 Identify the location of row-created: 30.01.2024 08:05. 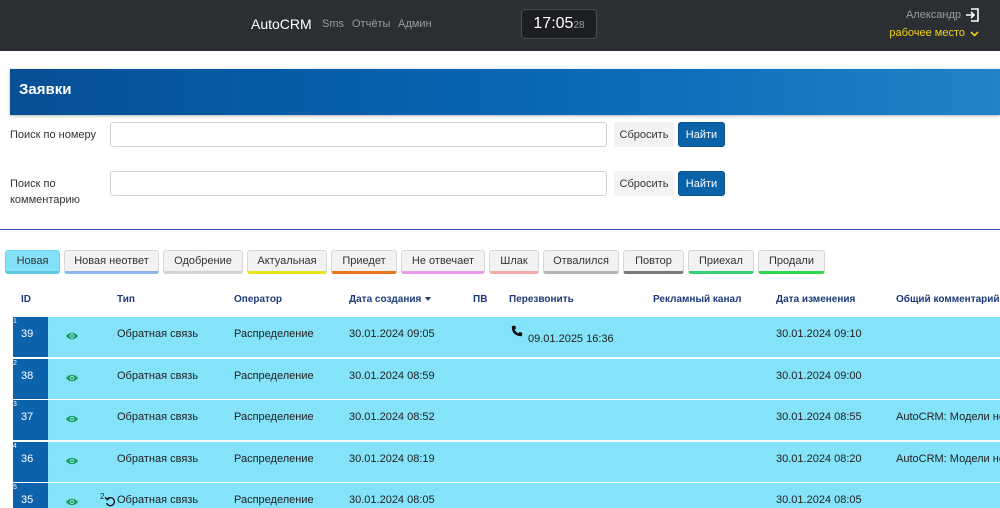
(392, 500).